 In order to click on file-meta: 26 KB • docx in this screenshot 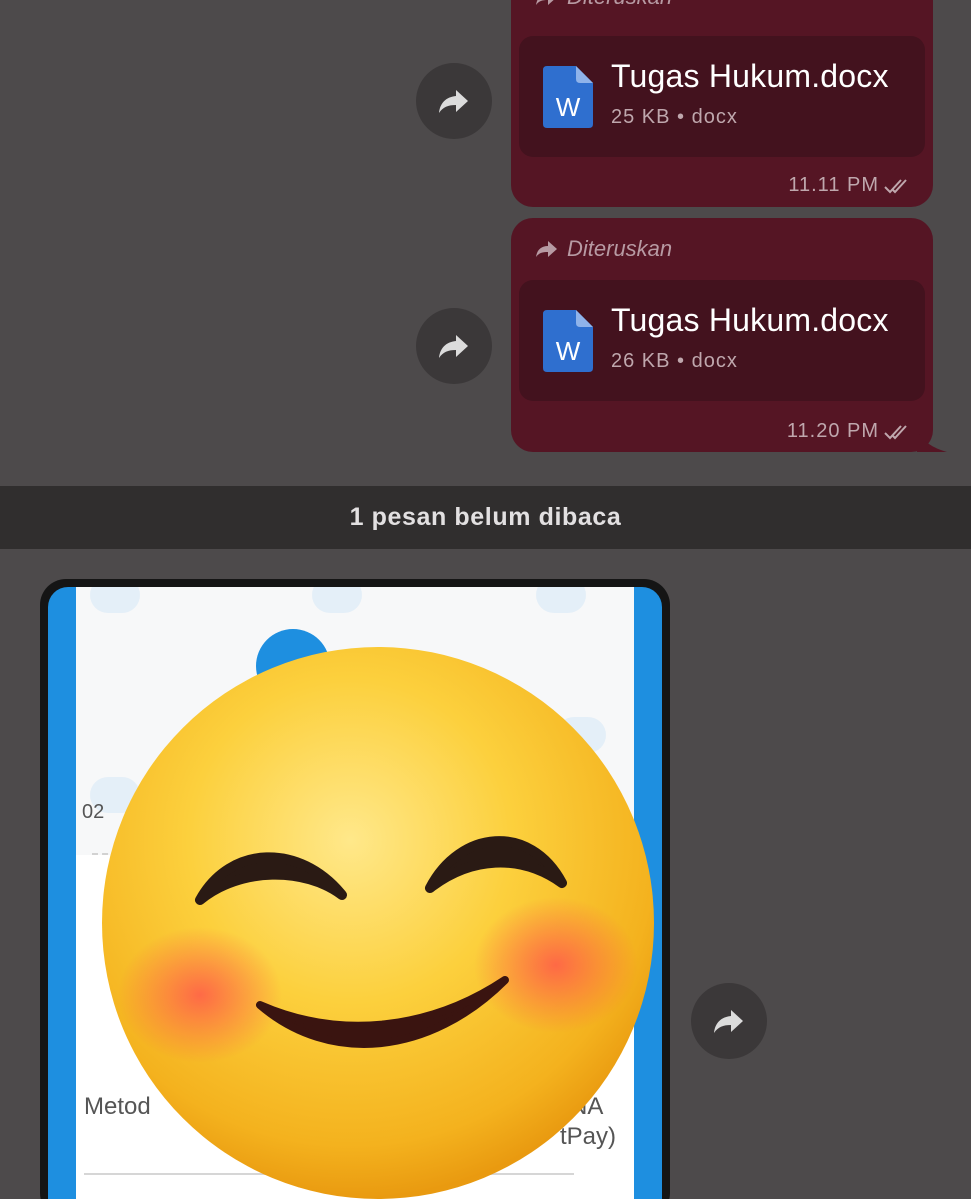, I will do `click(674, 361)`.